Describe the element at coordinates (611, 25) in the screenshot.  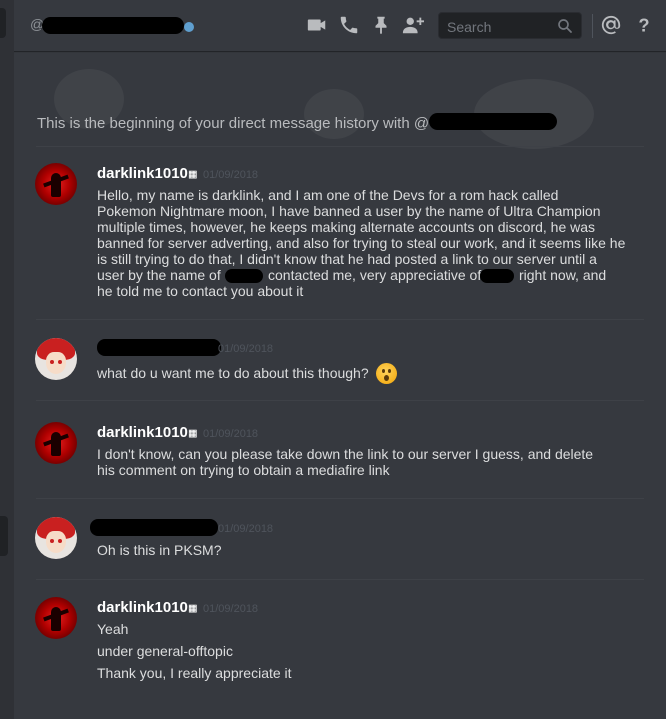
I see `mention-icon` at that location.